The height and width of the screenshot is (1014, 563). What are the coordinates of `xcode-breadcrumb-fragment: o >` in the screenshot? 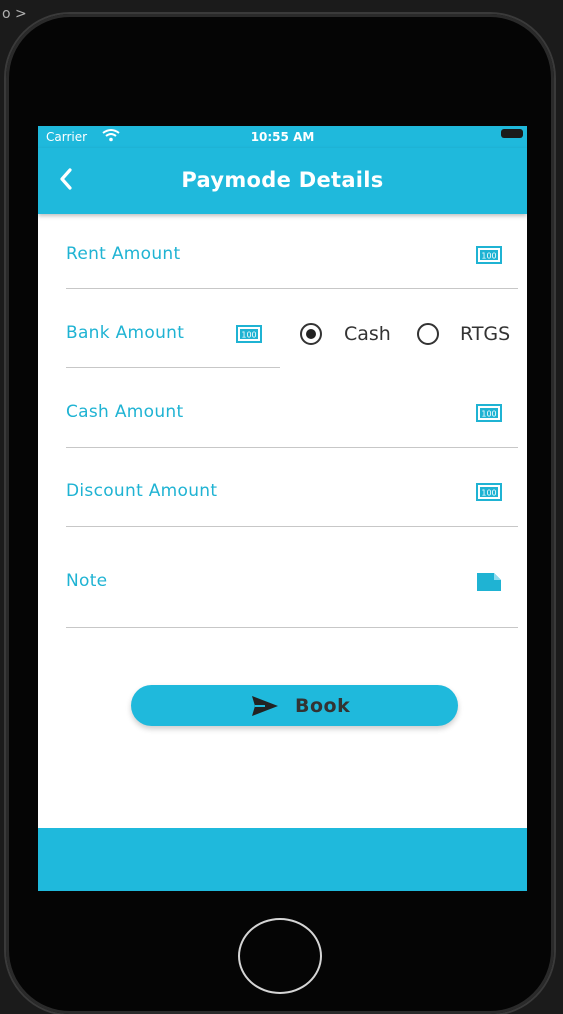 It's located at (14, 14).